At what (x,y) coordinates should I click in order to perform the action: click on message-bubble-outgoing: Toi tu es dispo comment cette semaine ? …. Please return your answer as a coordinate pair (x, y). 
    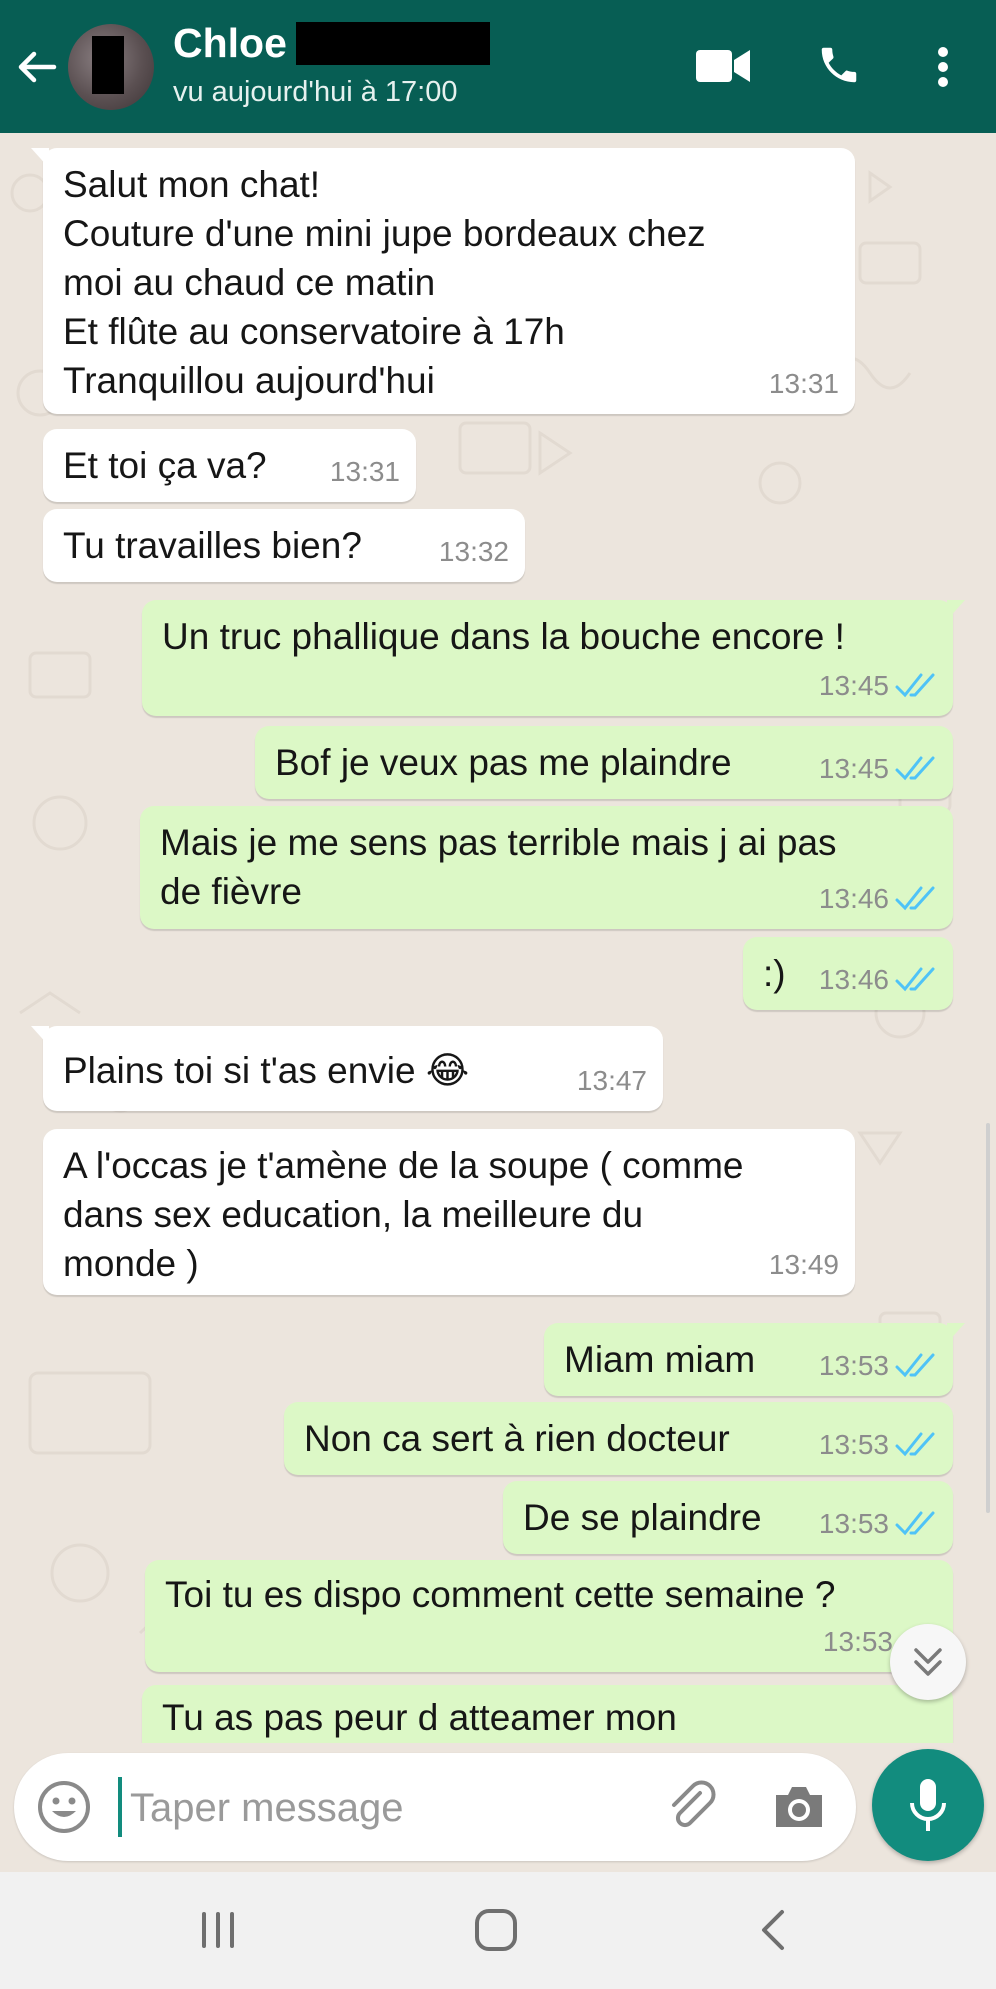
    Looking at the image, I should click on (549, 1616).